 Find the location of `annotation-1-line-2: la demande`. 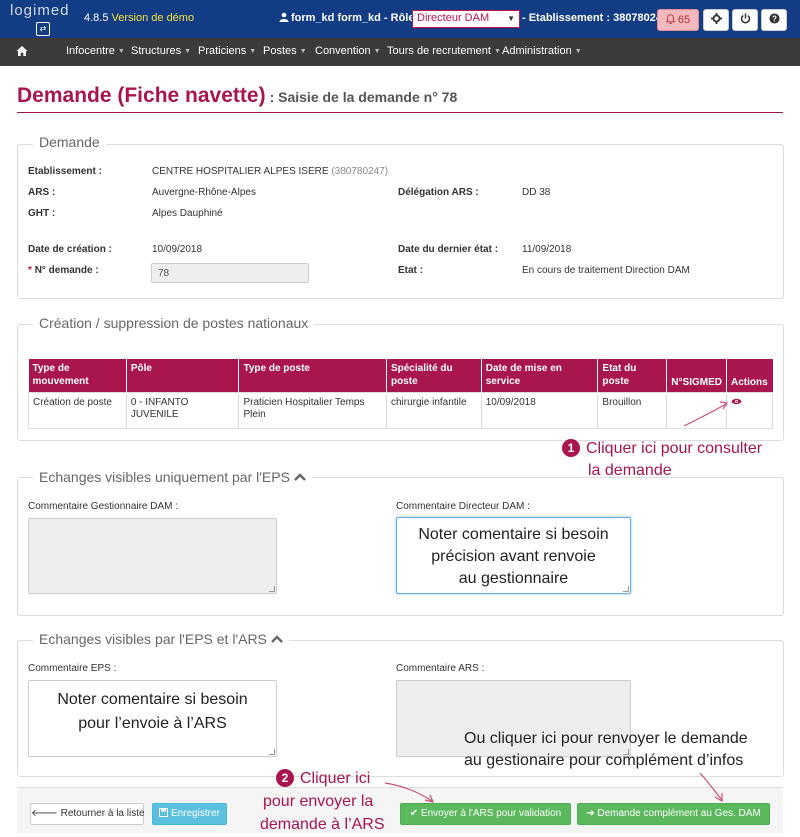

annotation-1-line-2: la demande is located at coordinates (630, 470).